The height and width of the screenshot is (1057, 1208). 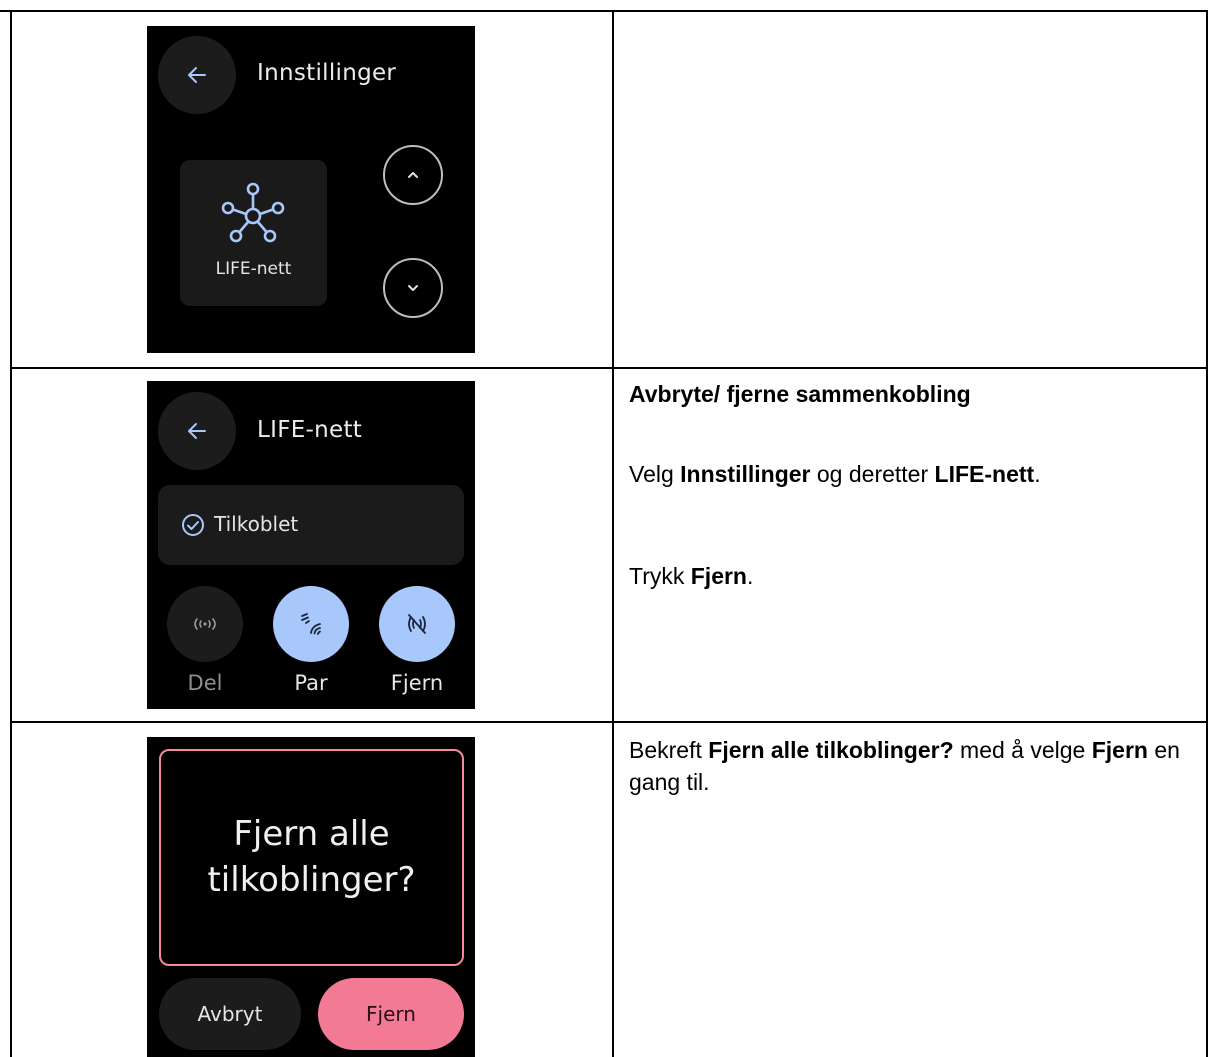 I want to click on remove-label: Fjern, so click(x=417, y=683).